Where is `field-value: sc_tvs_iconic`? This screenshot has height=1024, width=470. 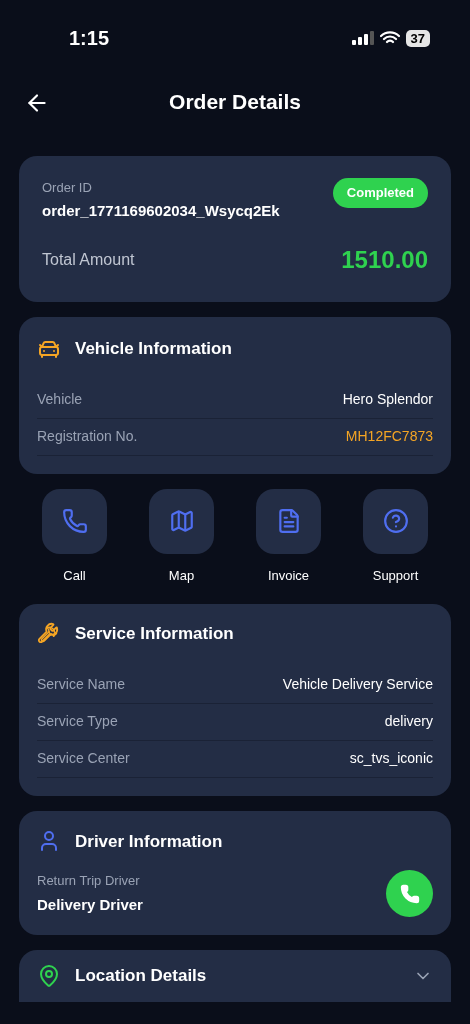 field-value: sc_tvs_iconic is located at coordinates (391, 758).